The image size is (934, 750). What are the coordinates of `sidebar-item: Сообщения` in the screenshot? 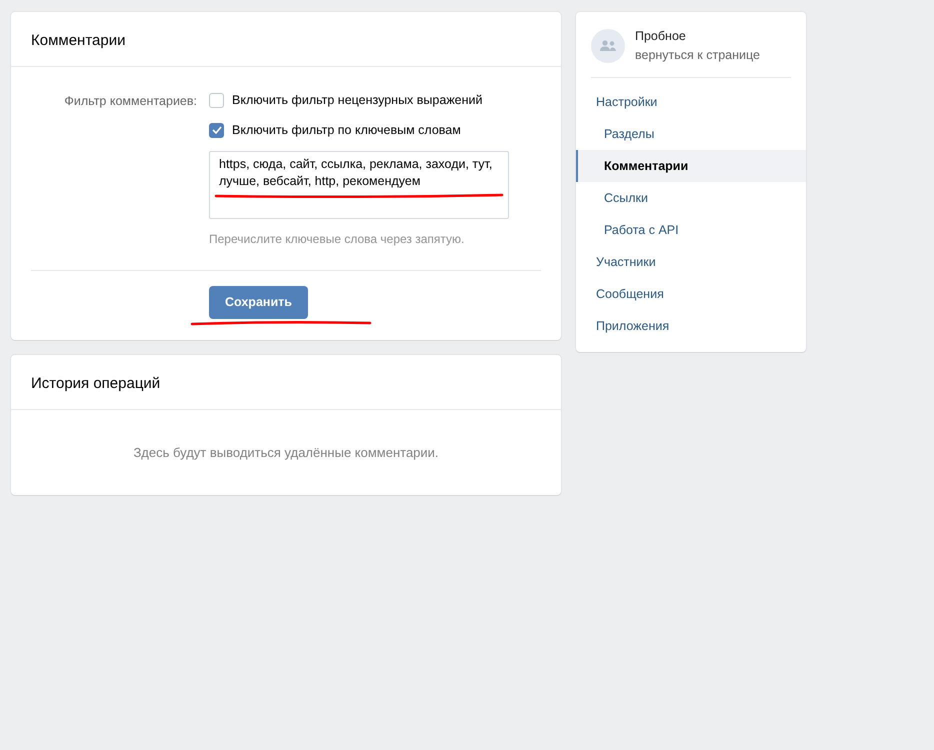 It's located at (691, 294).